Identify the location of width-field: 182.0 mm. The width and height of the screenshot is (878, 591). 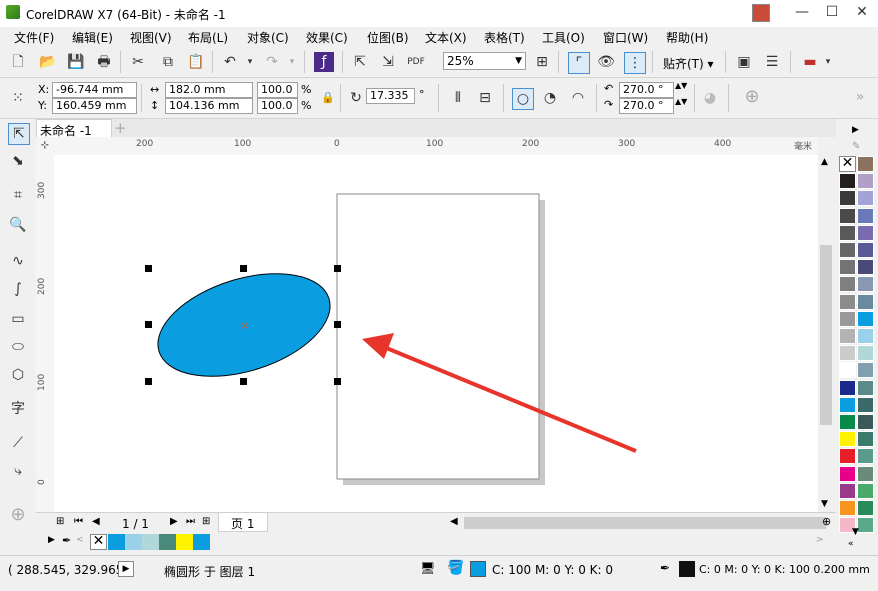
(209, 90).